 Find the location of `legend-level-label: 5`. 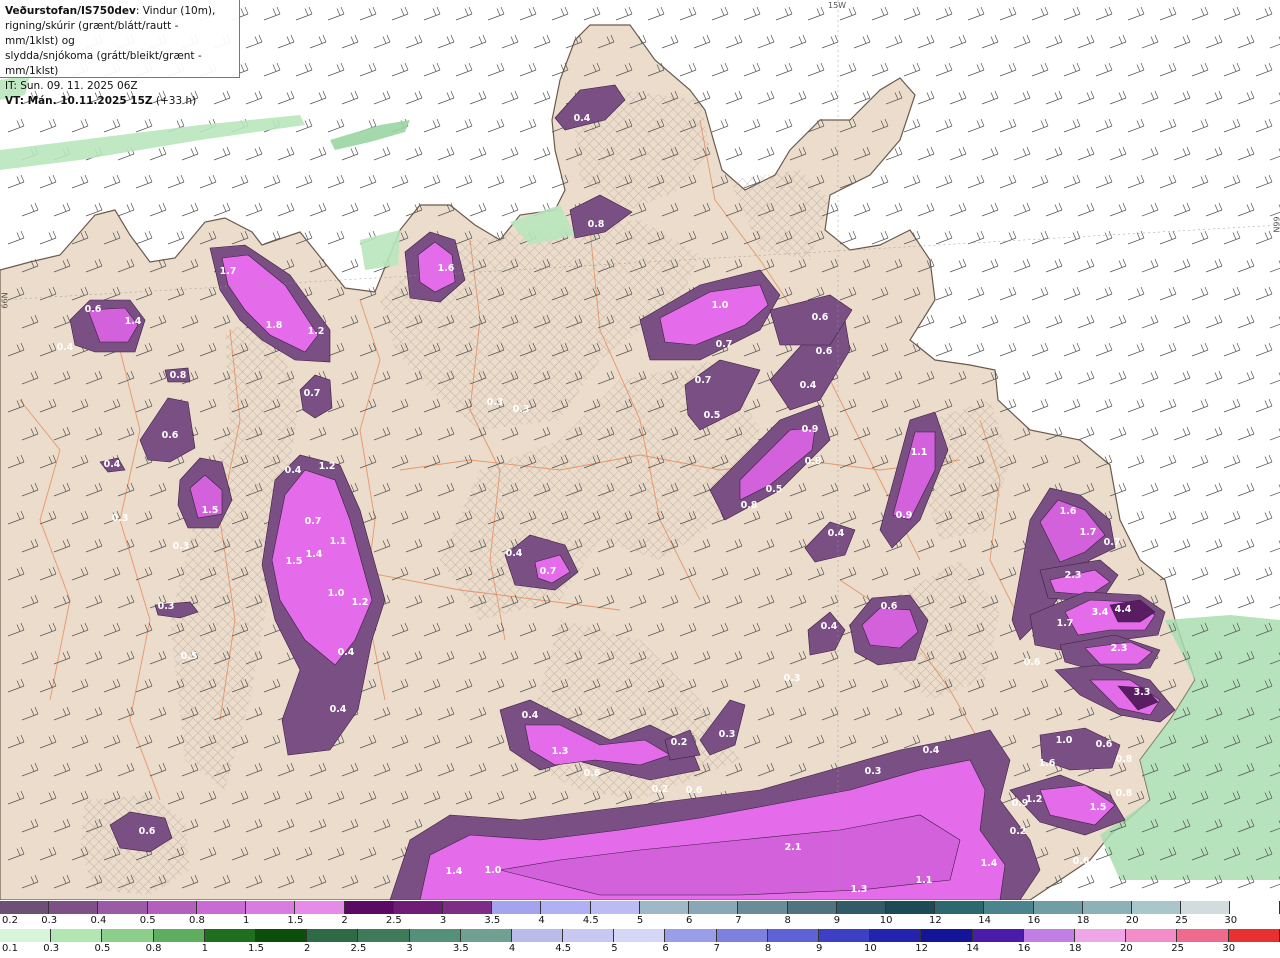

legend-level-label: 5 is located at coordinates (640, 920).